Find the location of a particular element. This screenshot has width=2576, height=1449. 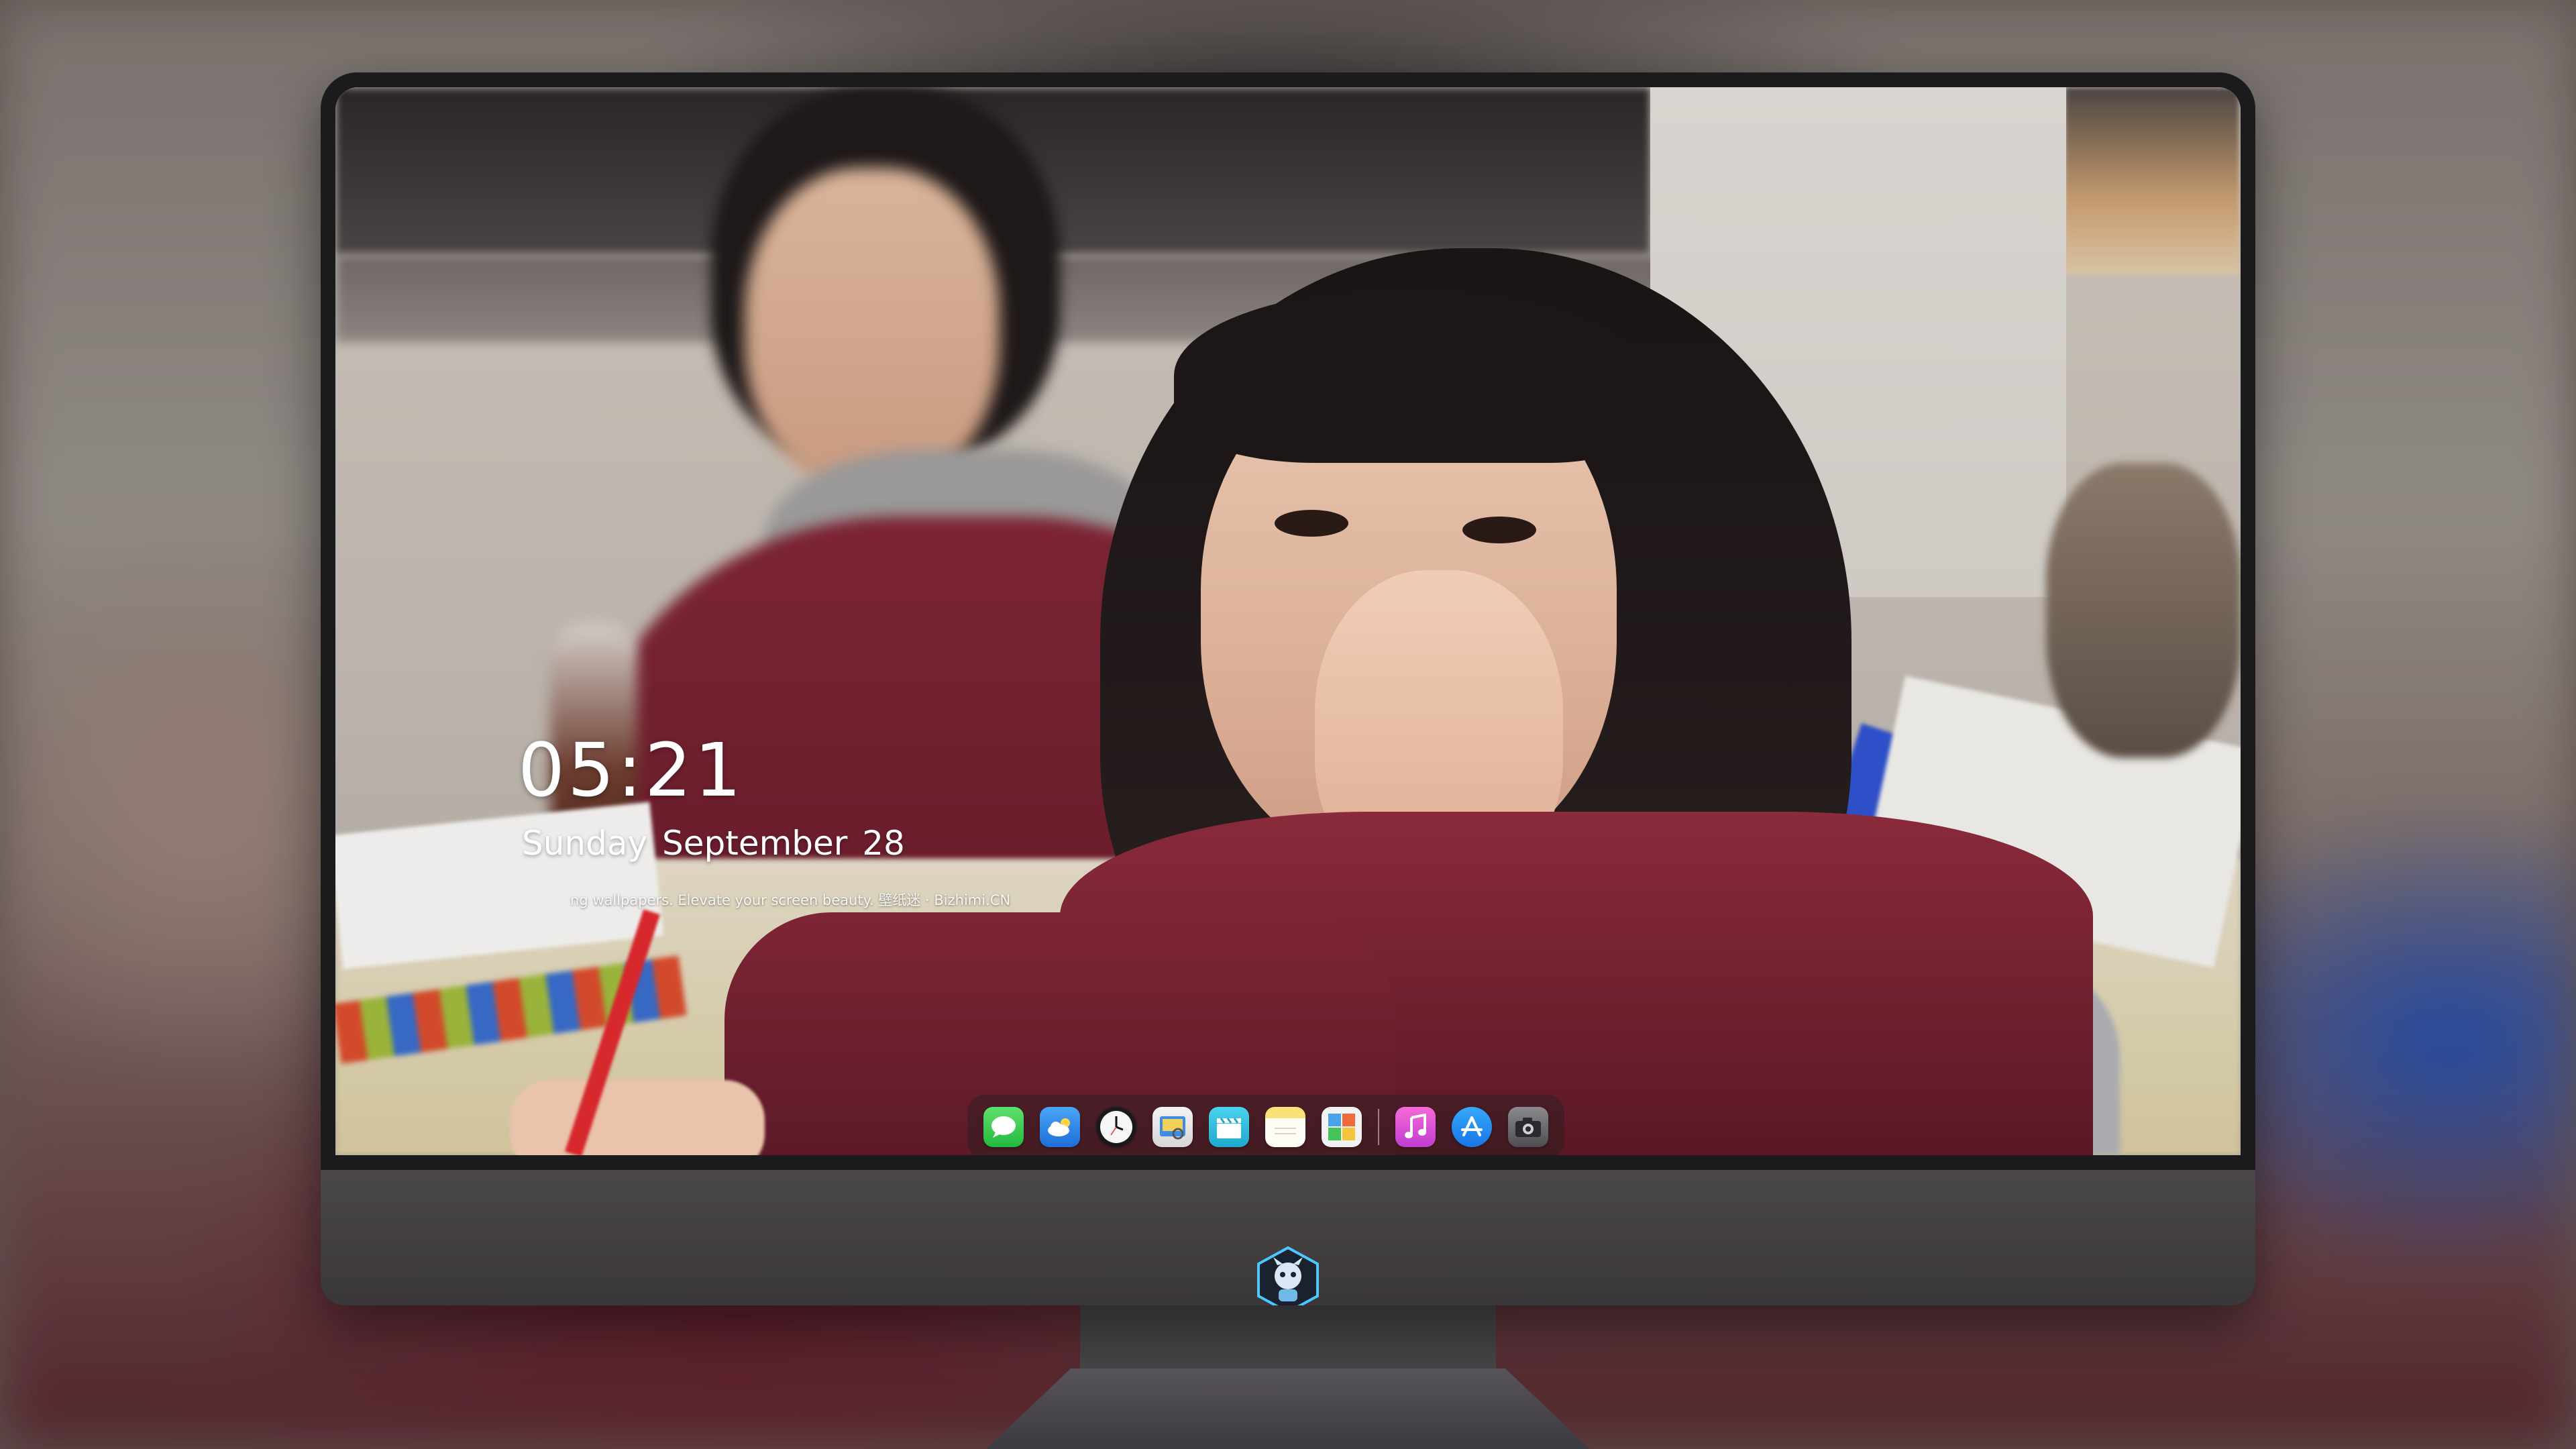

camera-icon is located at coordinates (1528, 1127).